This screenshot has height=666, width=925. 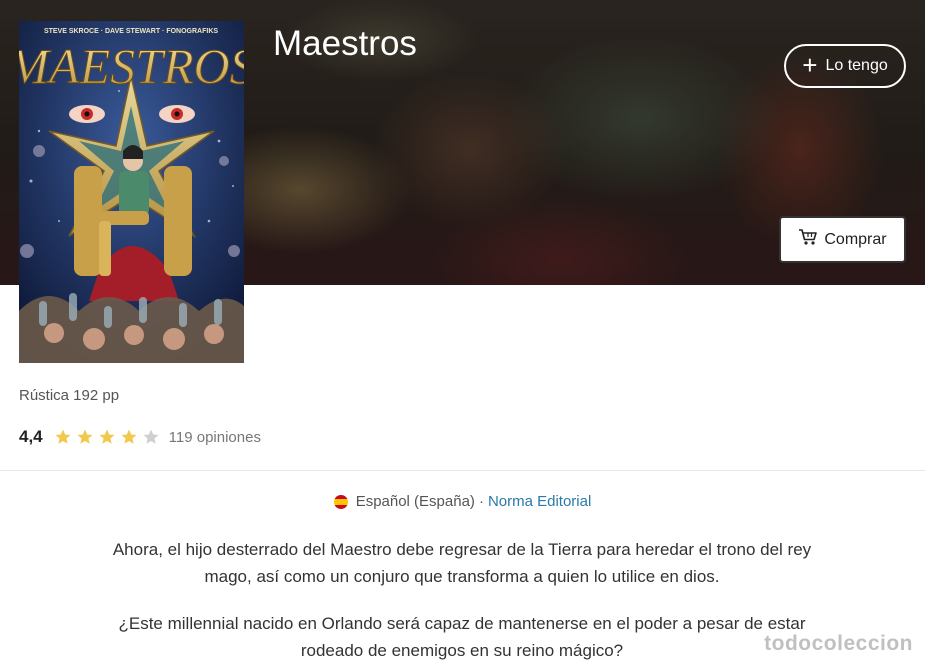 I want to click on rating: 4,4 119 opiniones, so click(x=140, y=437).